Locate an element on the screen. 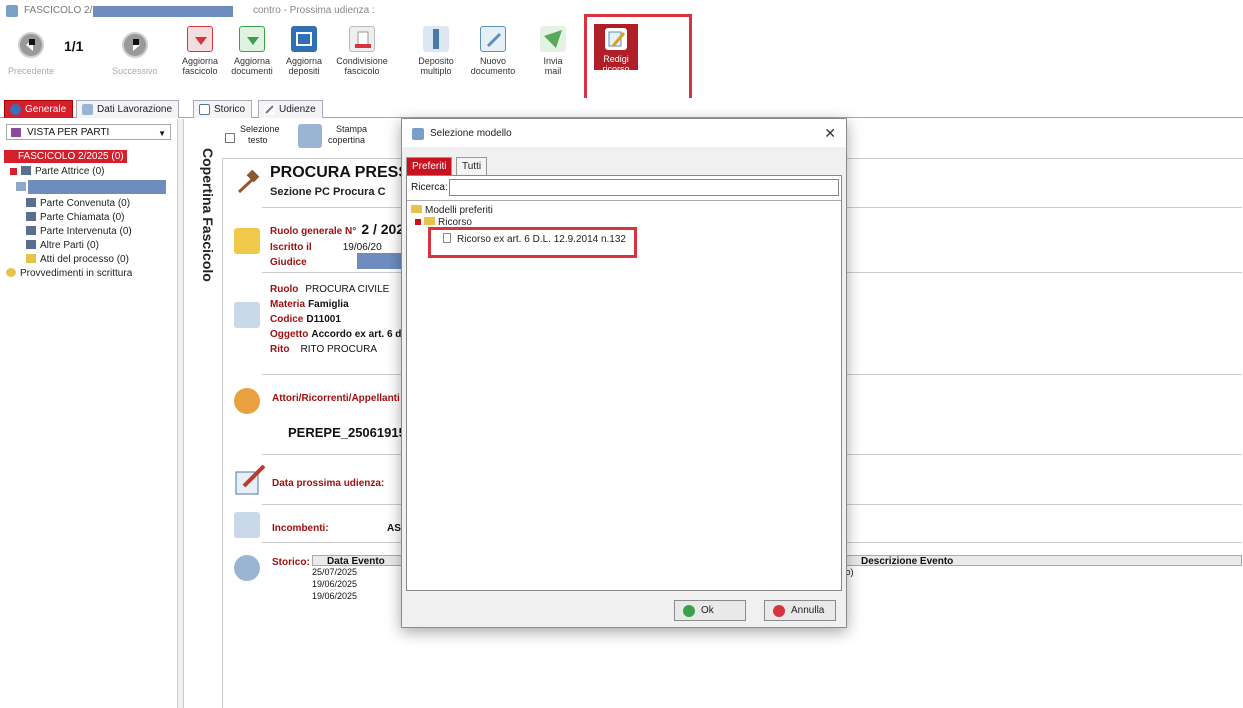 This screenshot has width=1243, height=708. button-label: multiplo is located at coordinates (436, 71).